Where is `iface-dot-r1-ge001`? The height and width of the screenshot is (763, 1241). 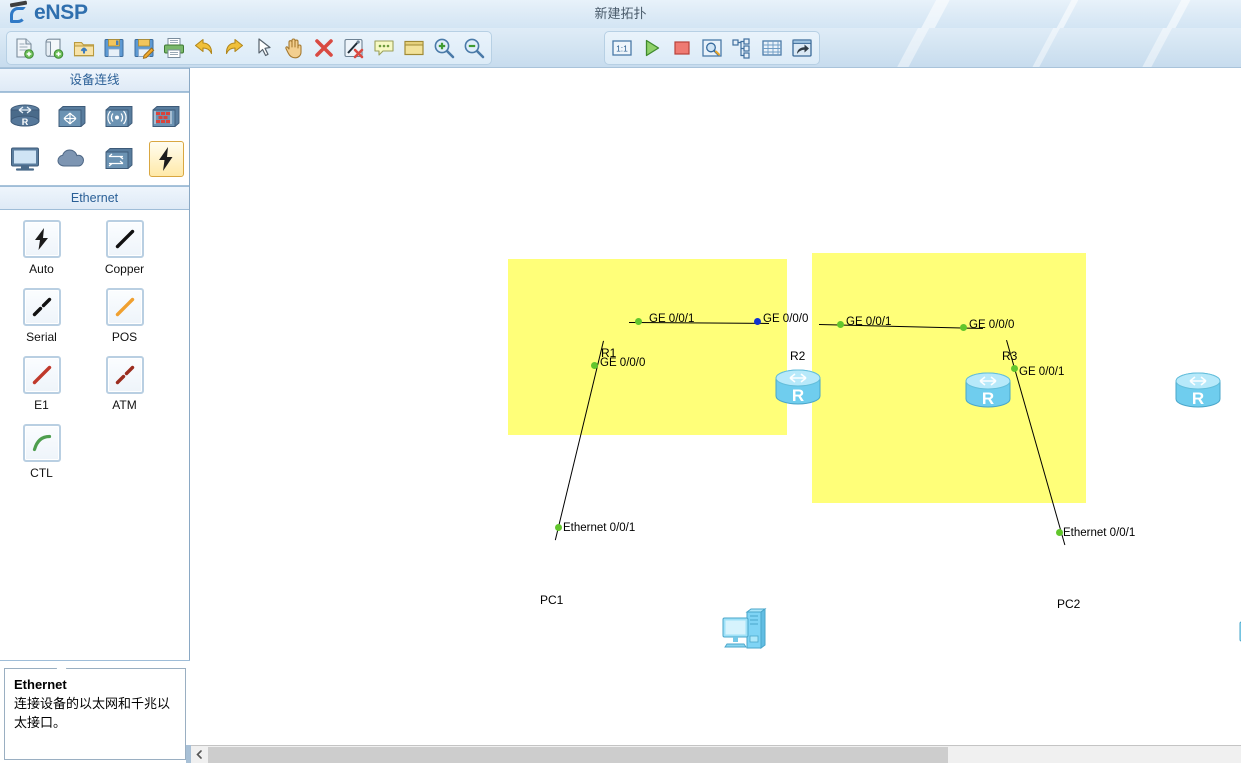 iface-dot-r1-ge001 is located at coordinates (638, 321).